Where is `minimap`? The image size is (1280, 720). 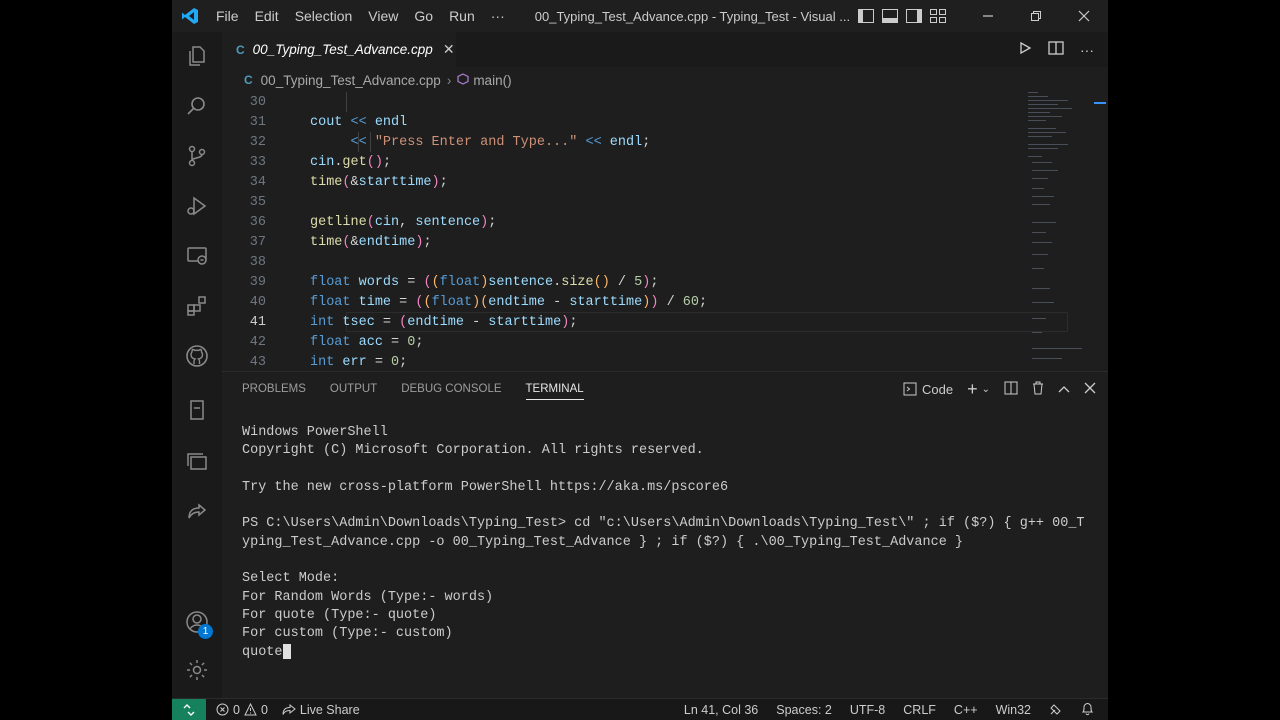
minimap is located at coordinates (1058, 231).